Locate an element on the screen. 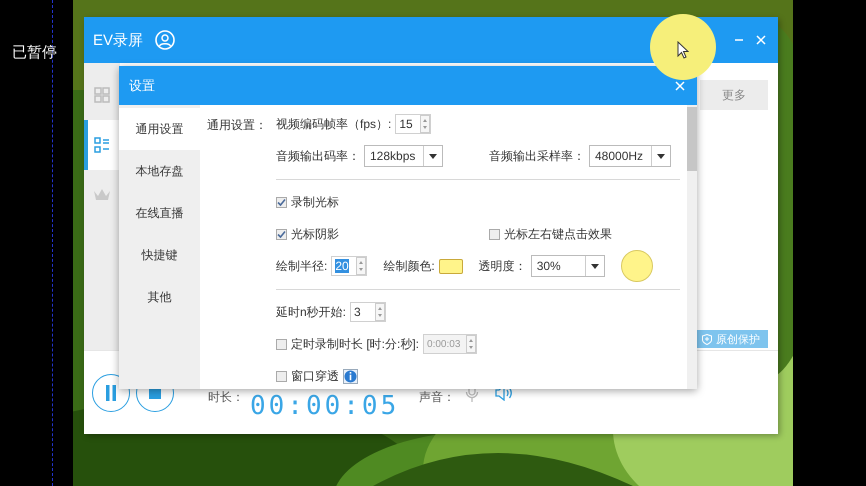 The width and height of the screenshot is (866, 486). number-field: 15 is located at coordinates (413, 124).